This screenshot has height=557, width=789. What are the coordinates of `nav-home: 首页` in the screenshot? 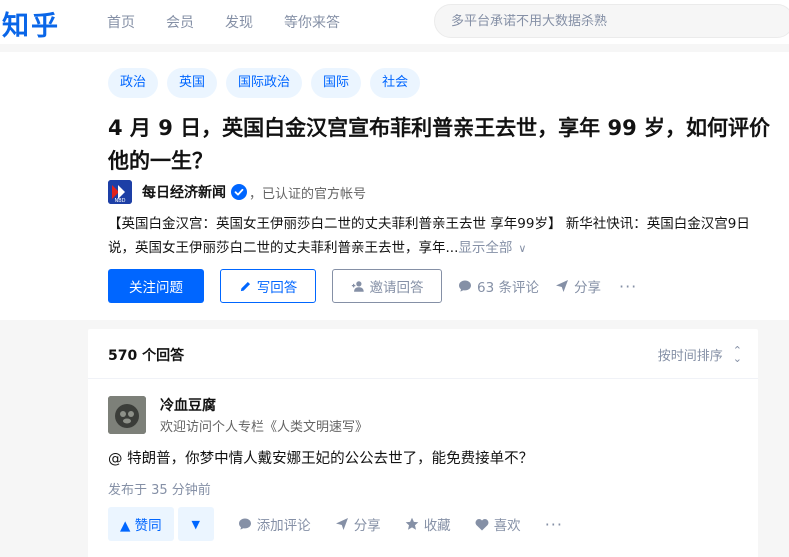 It's located at (121, 22).